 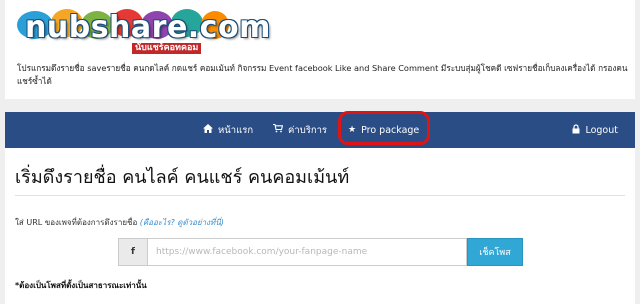 I want to click on cart-icon, so click(x=278, y=129).